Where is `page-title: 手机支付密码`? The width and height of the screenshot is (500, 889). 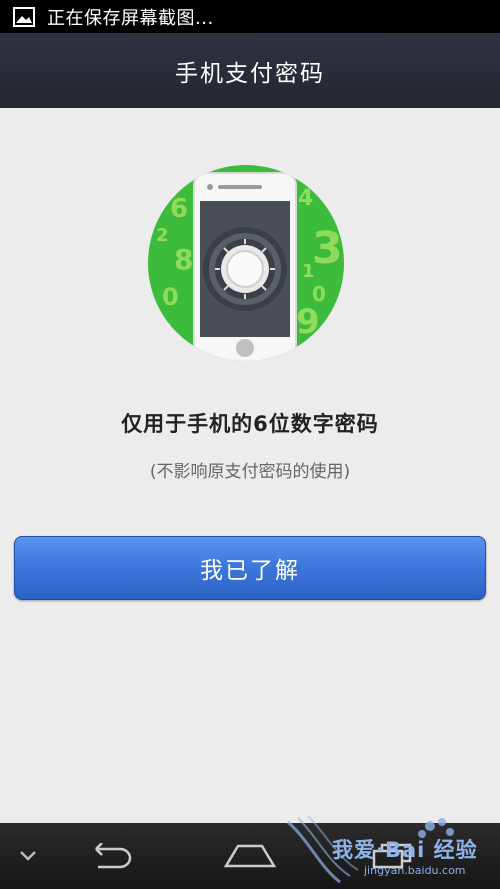
page-title: 手机支付密码 is located at coordinates (250, 73).